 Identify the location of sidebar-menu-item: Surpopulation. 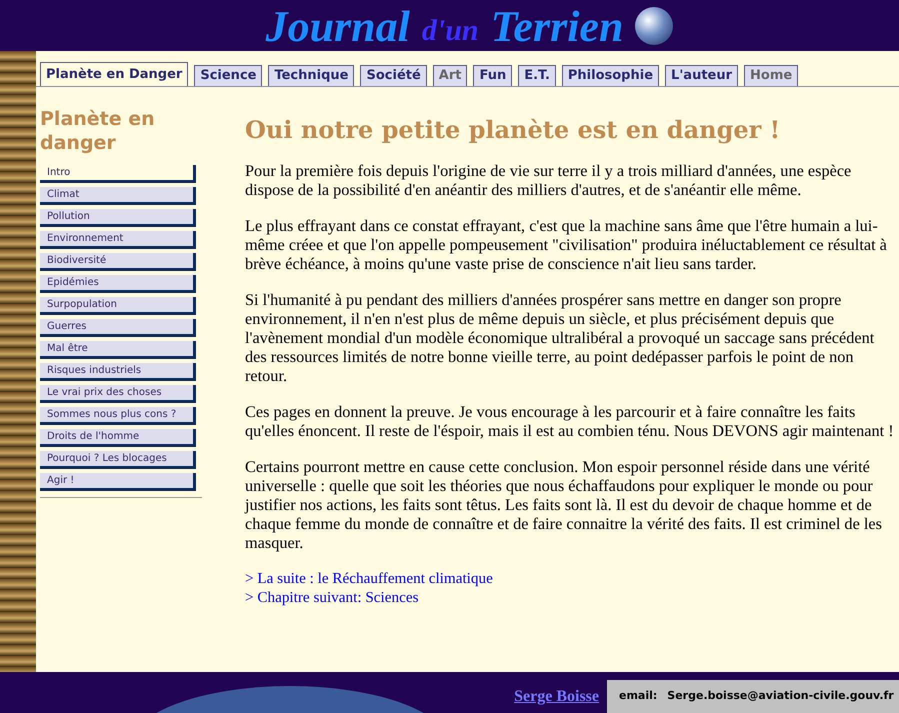
(118, 306).